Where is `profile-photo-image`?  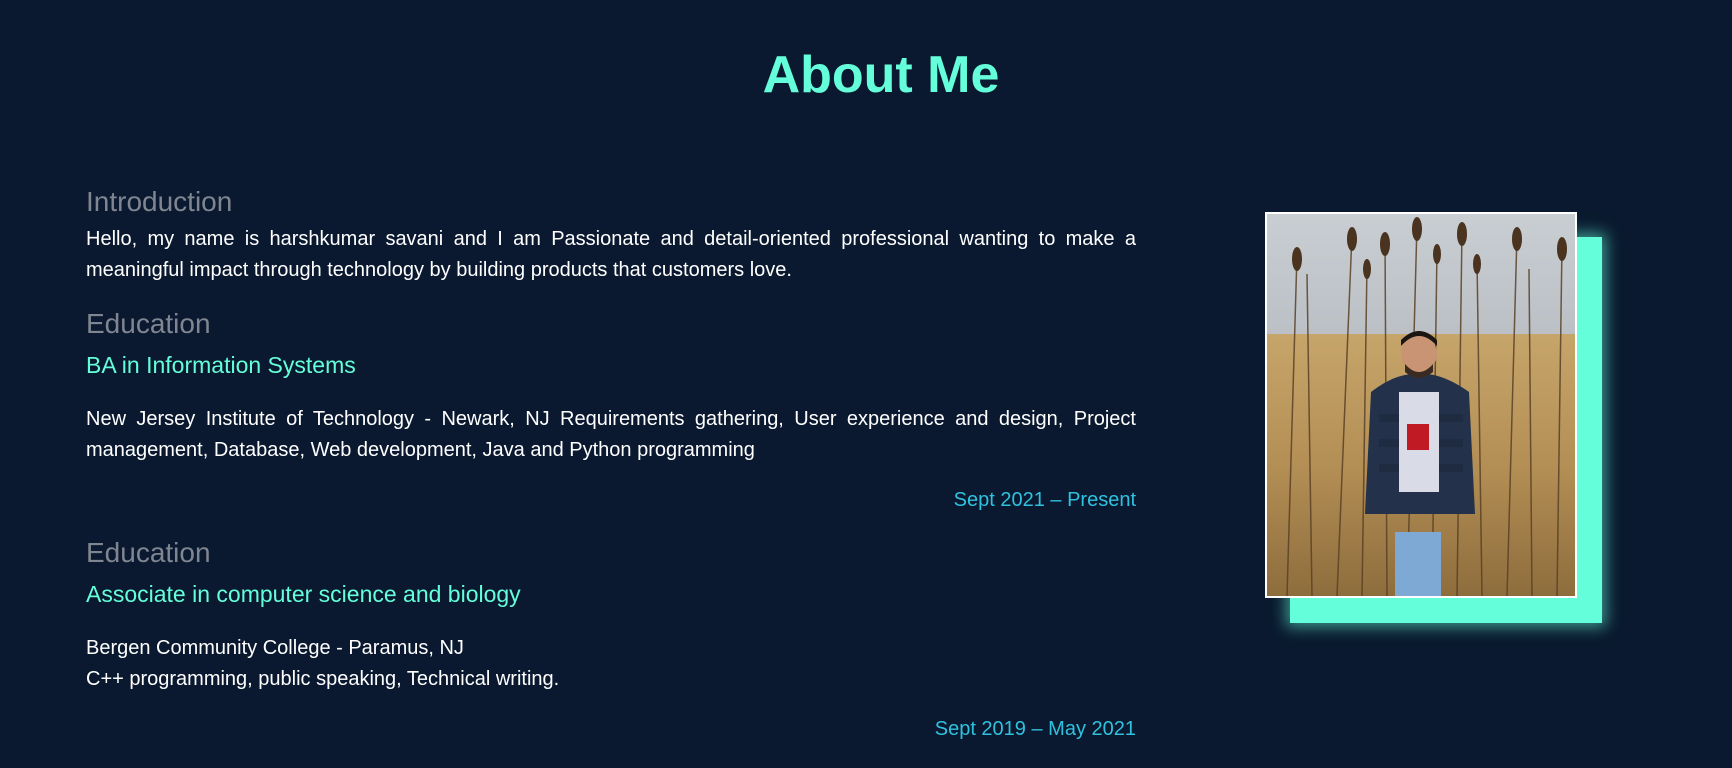
profile-photo-image is located at coordinates (1421, 405).